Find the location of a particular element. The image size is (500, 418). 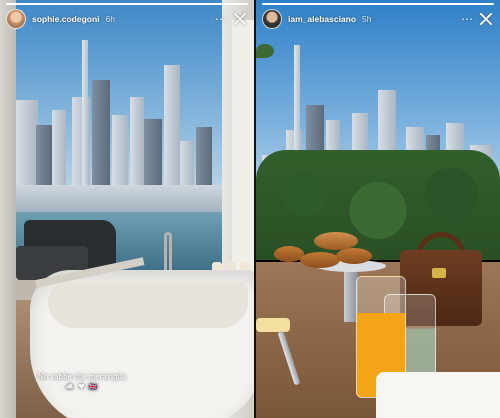

caption-text: No vabbè che meraviglia is located at coordinates (82, 377).